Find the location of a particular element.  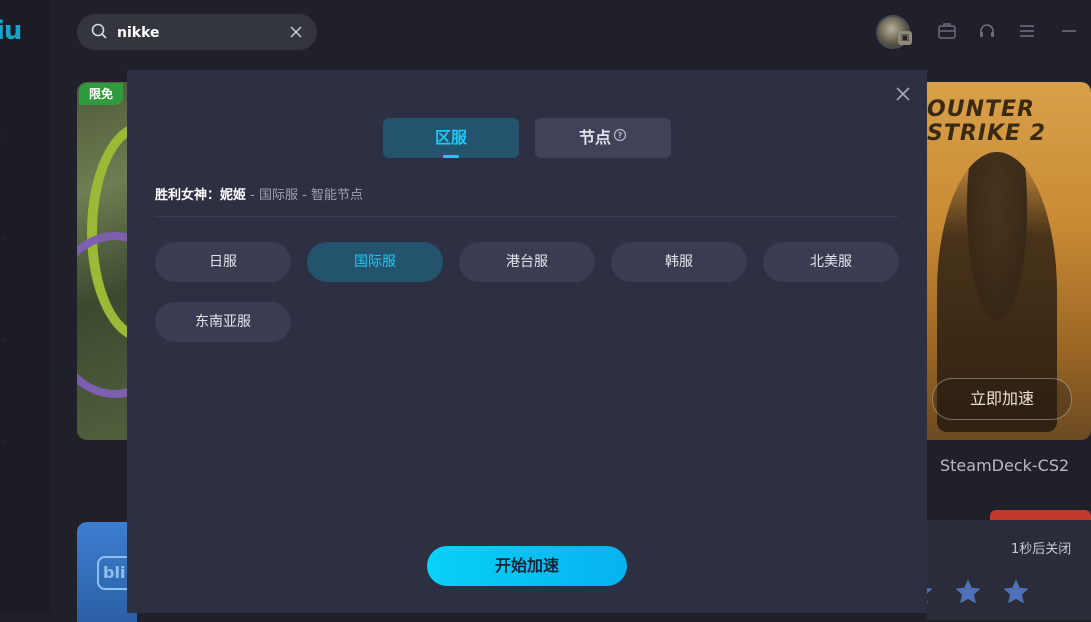

member-badge-icon: ▣ is located at coordinates (905, 38).